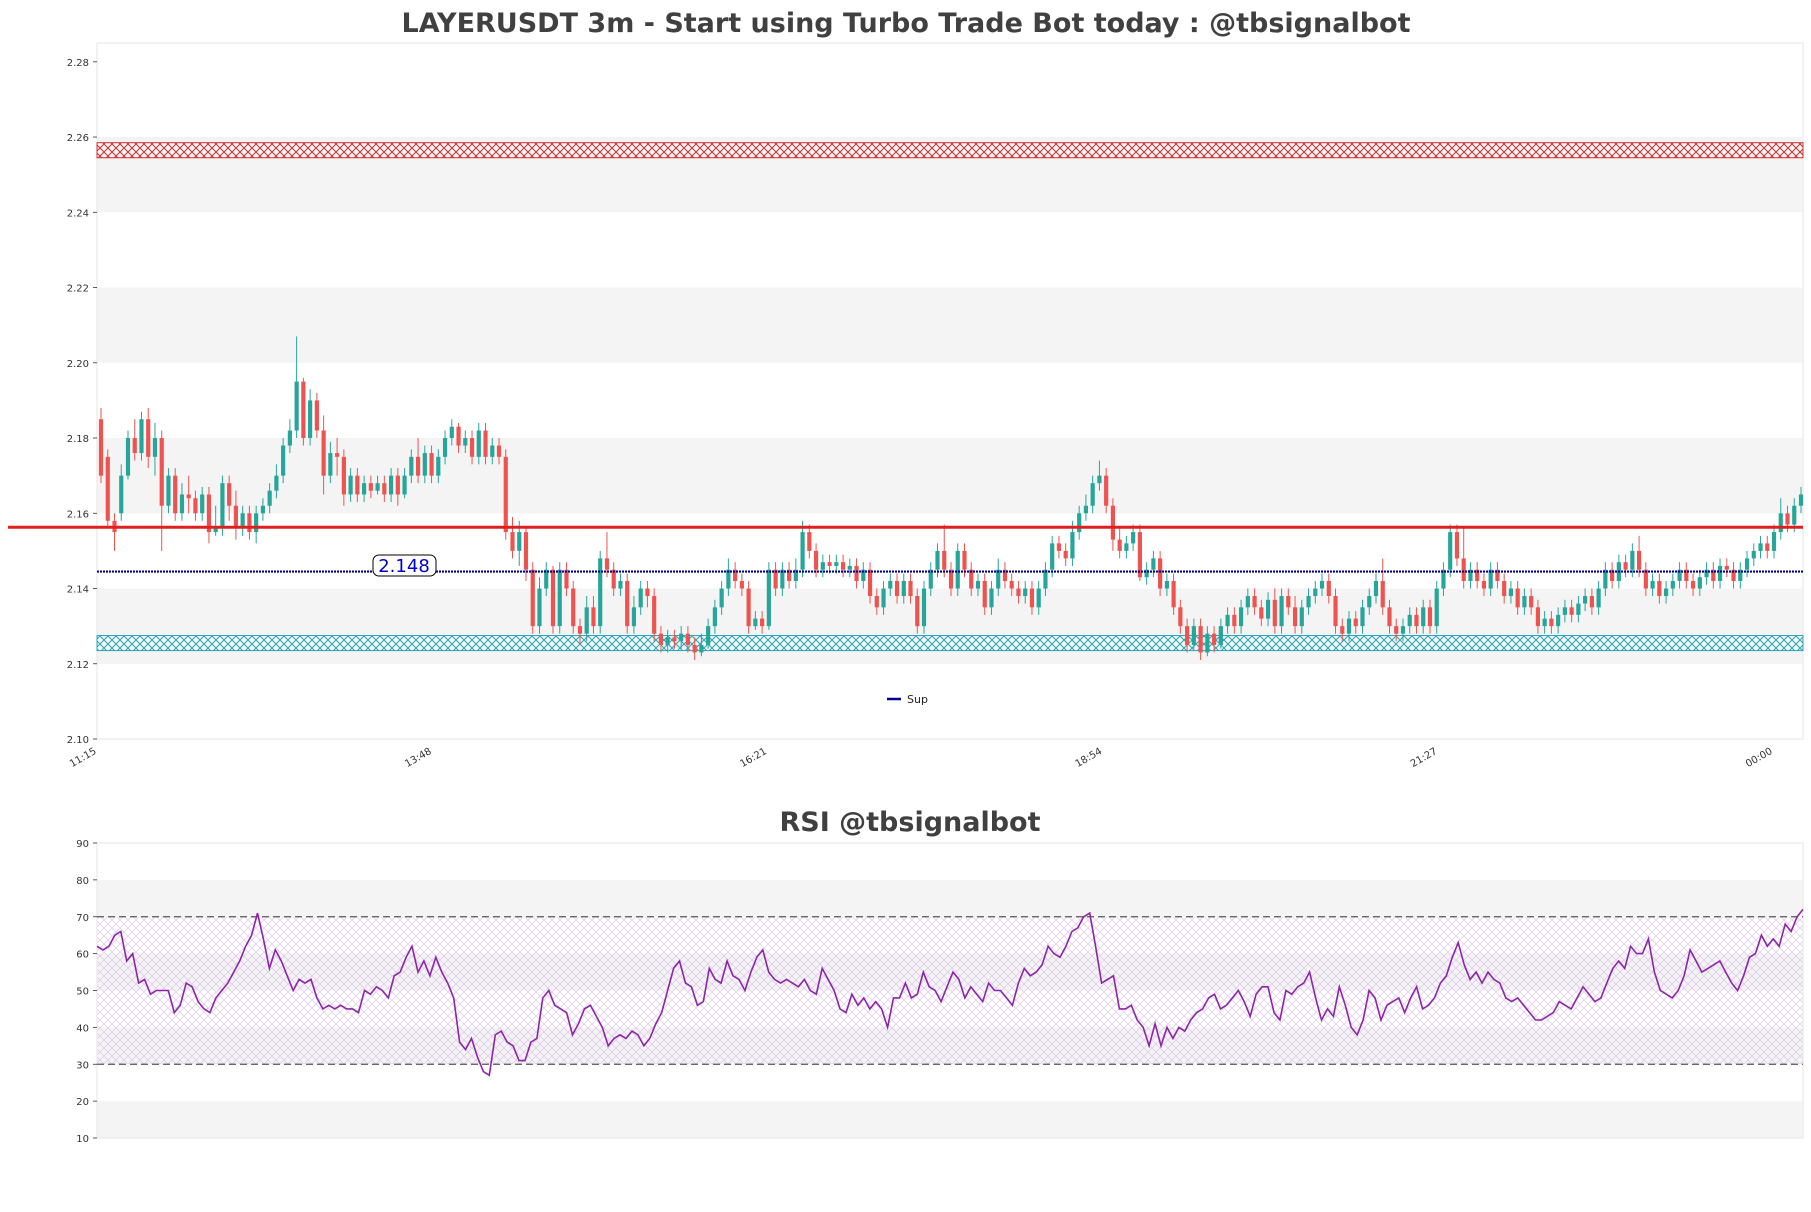 Image resolution: width=1811 pixels, height=1212 pixels. Describe the element at coordinates (78, 740) in the screenshot. I see `y-tick-label: 2.10` at that location.